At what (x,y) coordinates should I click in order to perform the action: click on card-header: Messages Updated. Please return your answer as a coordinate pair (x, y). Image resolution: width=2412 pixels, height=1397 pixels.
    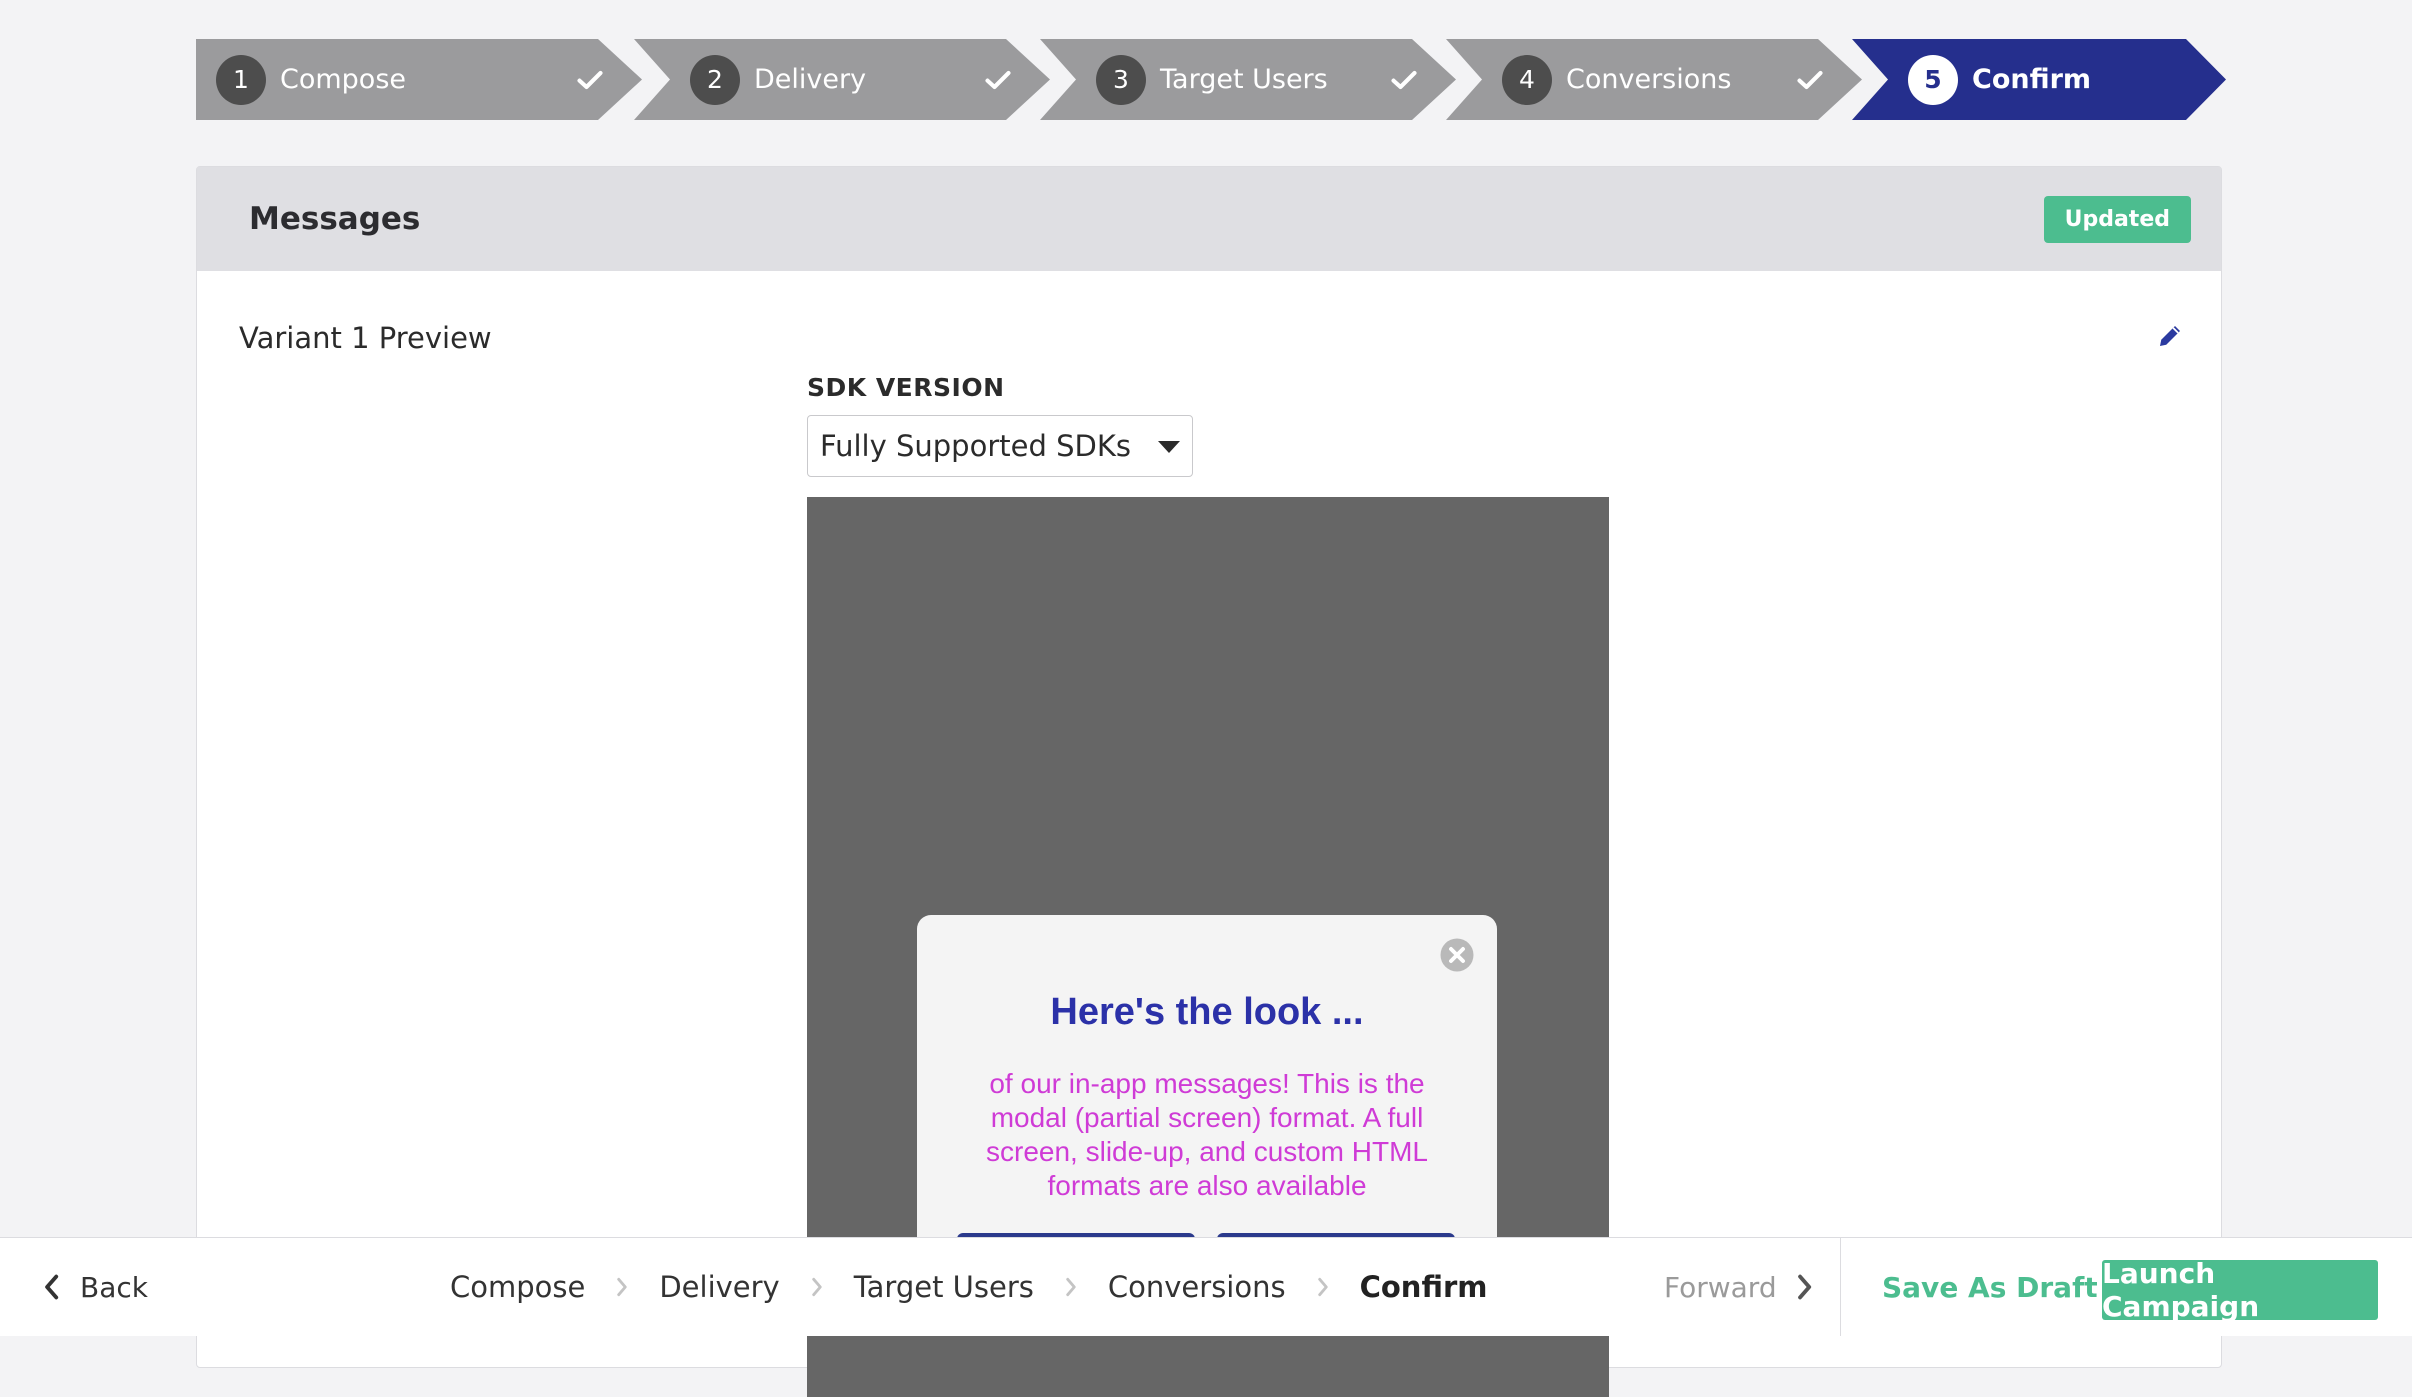
    Looking at the image, I should click on (1209, 219).